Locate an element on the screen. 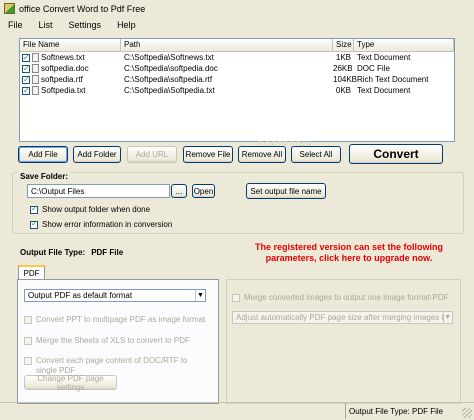 Image resolution: width=474 pixels, height=420 pixels. save-folder-path-input: C:\Output Files is located at coordinates (98, 191).